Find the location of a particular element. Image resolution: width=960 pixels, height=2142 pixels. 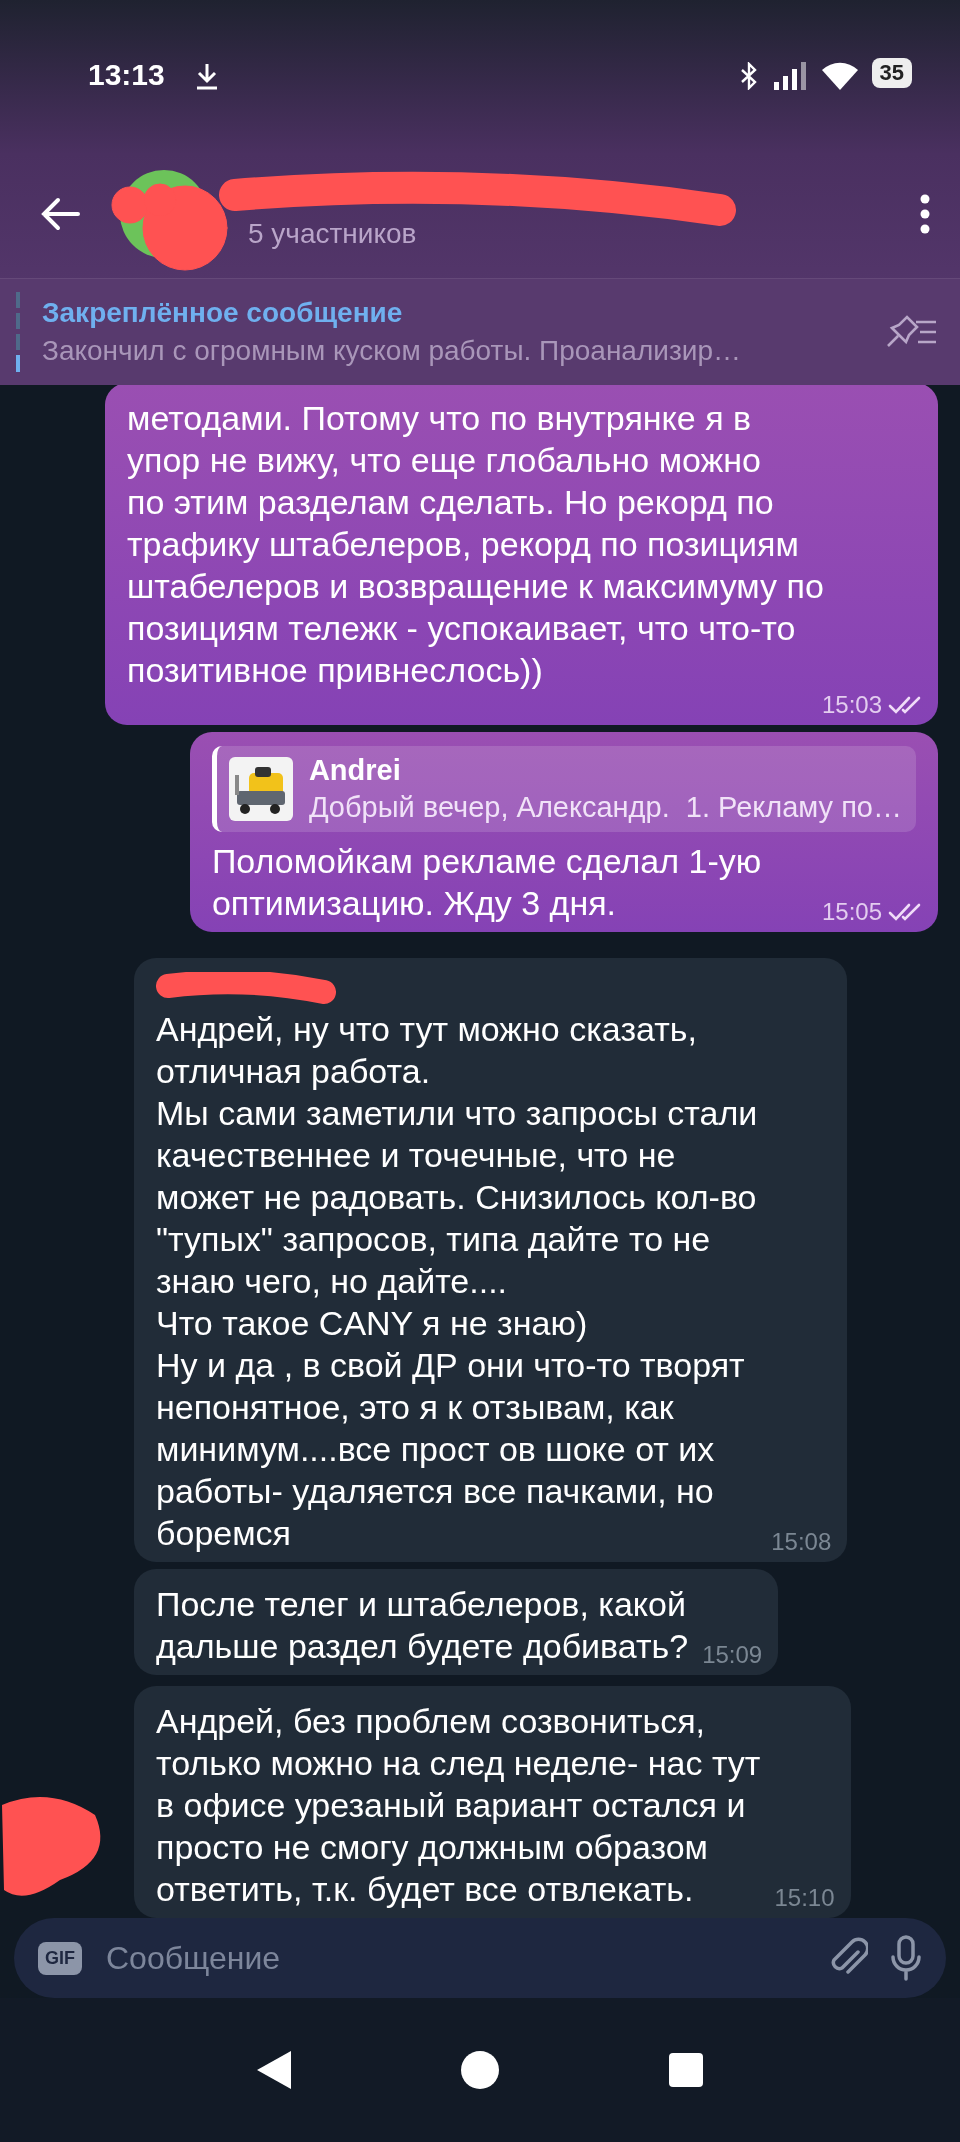

message-time: 15:09 is located at coordinates (732, 1655).